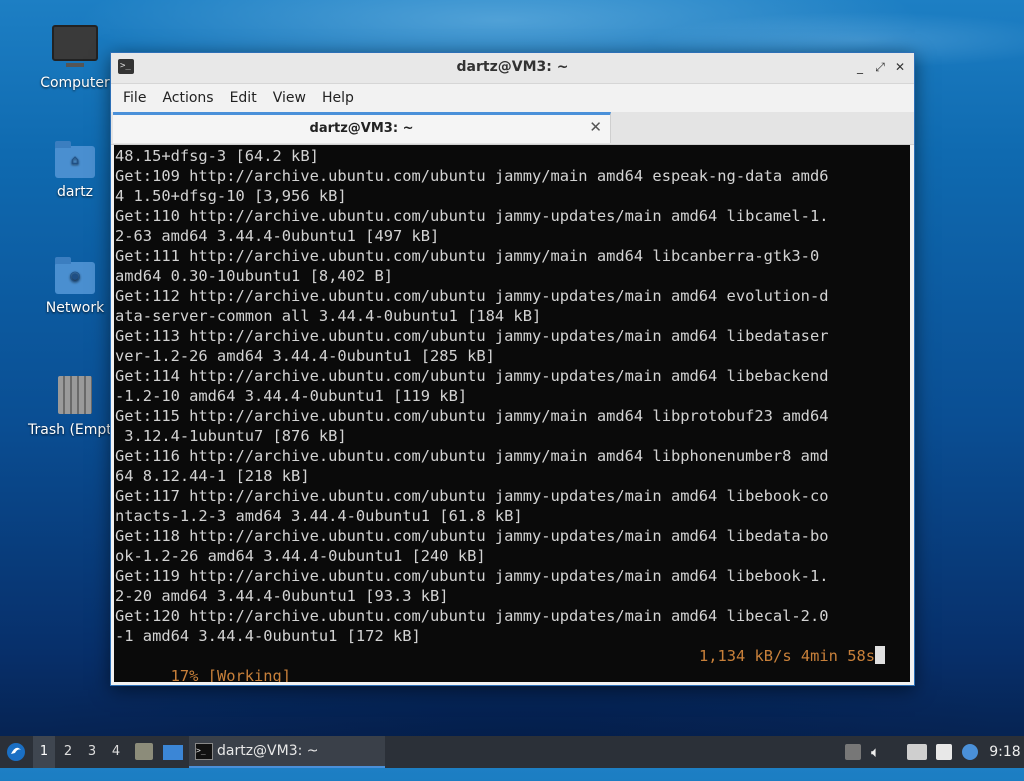 The width and height of the screenshot is (1024, 781). What do you see at coordinates (512, 752) in the screenshot?
I see `taskbar-panel: 1 2 3 4 >_ dartz@VM3: ~ 🔈︎ 9:18` at bounding box center [512, 752].